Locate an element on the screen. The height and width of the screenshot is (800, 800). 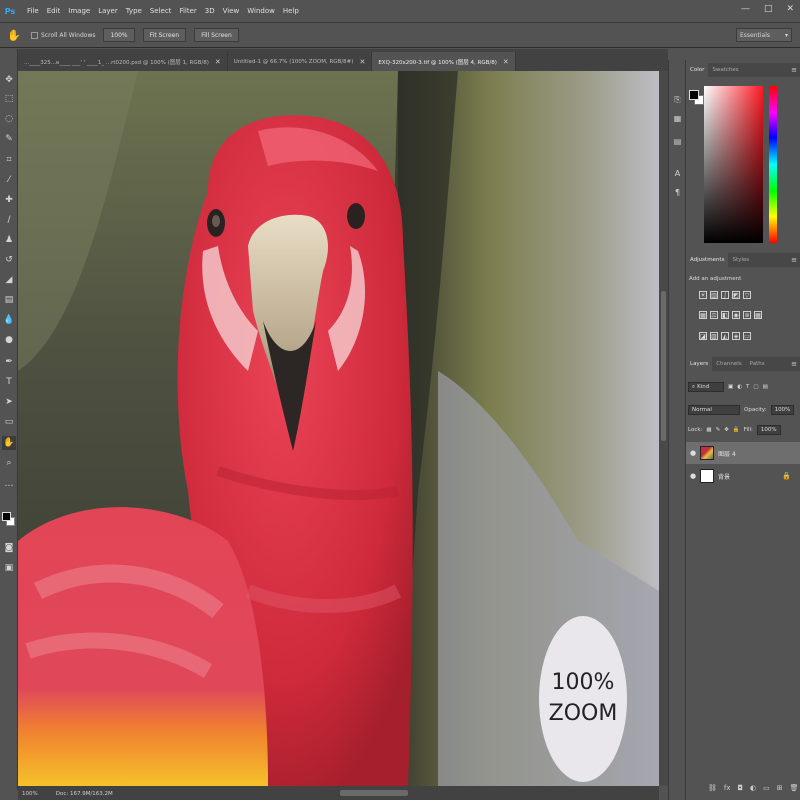
menu-type: Type is located at coordinates (134, 11).